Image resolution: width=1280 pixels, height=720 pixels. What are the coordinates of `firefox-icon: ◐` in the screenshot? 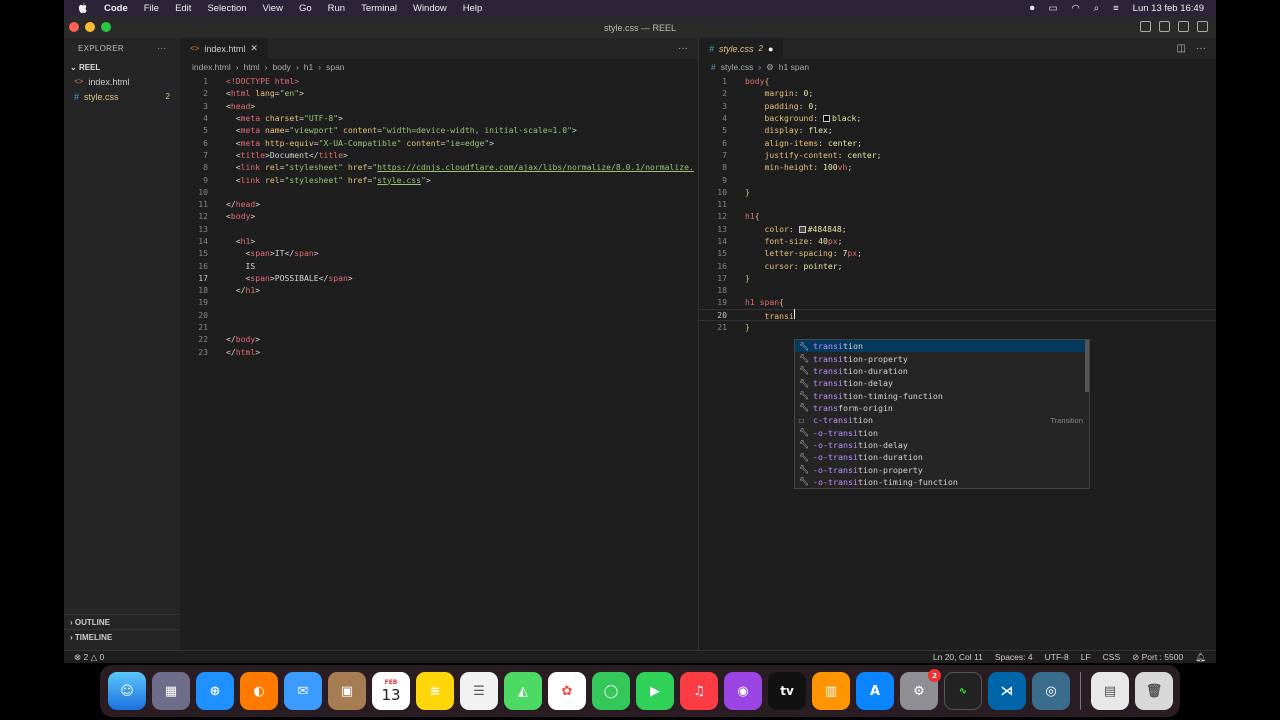 It's located at (259, 691).